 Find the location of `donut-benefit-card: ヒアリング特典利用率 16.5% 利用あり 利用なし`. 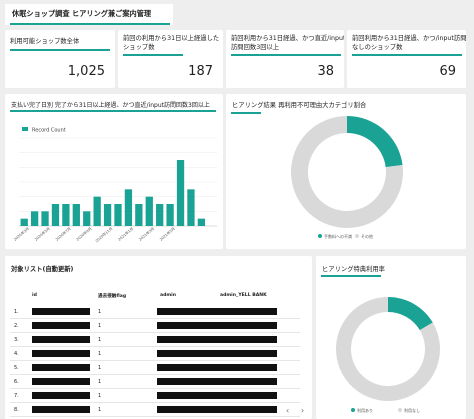

donut-benefit-card: ヒアリング特典利用率 16.5% 利用あり 利用なし is located at coordinates (391, 337).